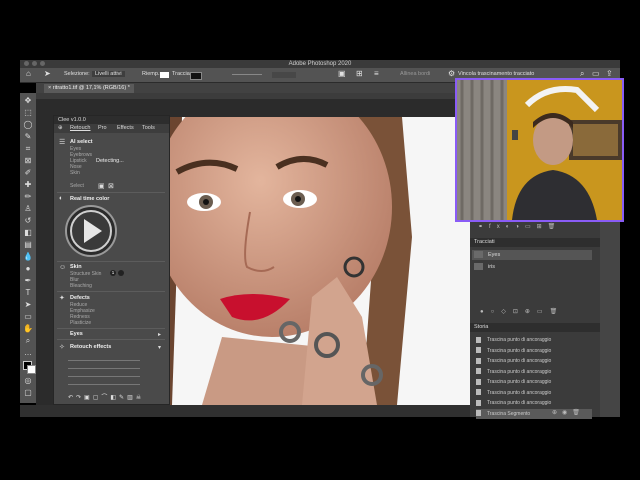 The image size is (640, 480). What do you see at coordinates (125, 128) in the screenshot?
I see `tab-effects: Effects` at bounding box center [125, 128].